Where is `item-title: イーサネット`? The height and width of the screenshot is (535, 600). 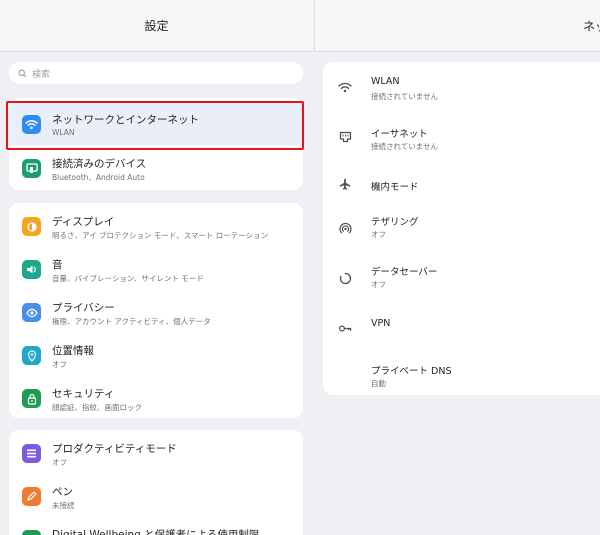
item-title: イーサネット is located at coordinates (399, 134).